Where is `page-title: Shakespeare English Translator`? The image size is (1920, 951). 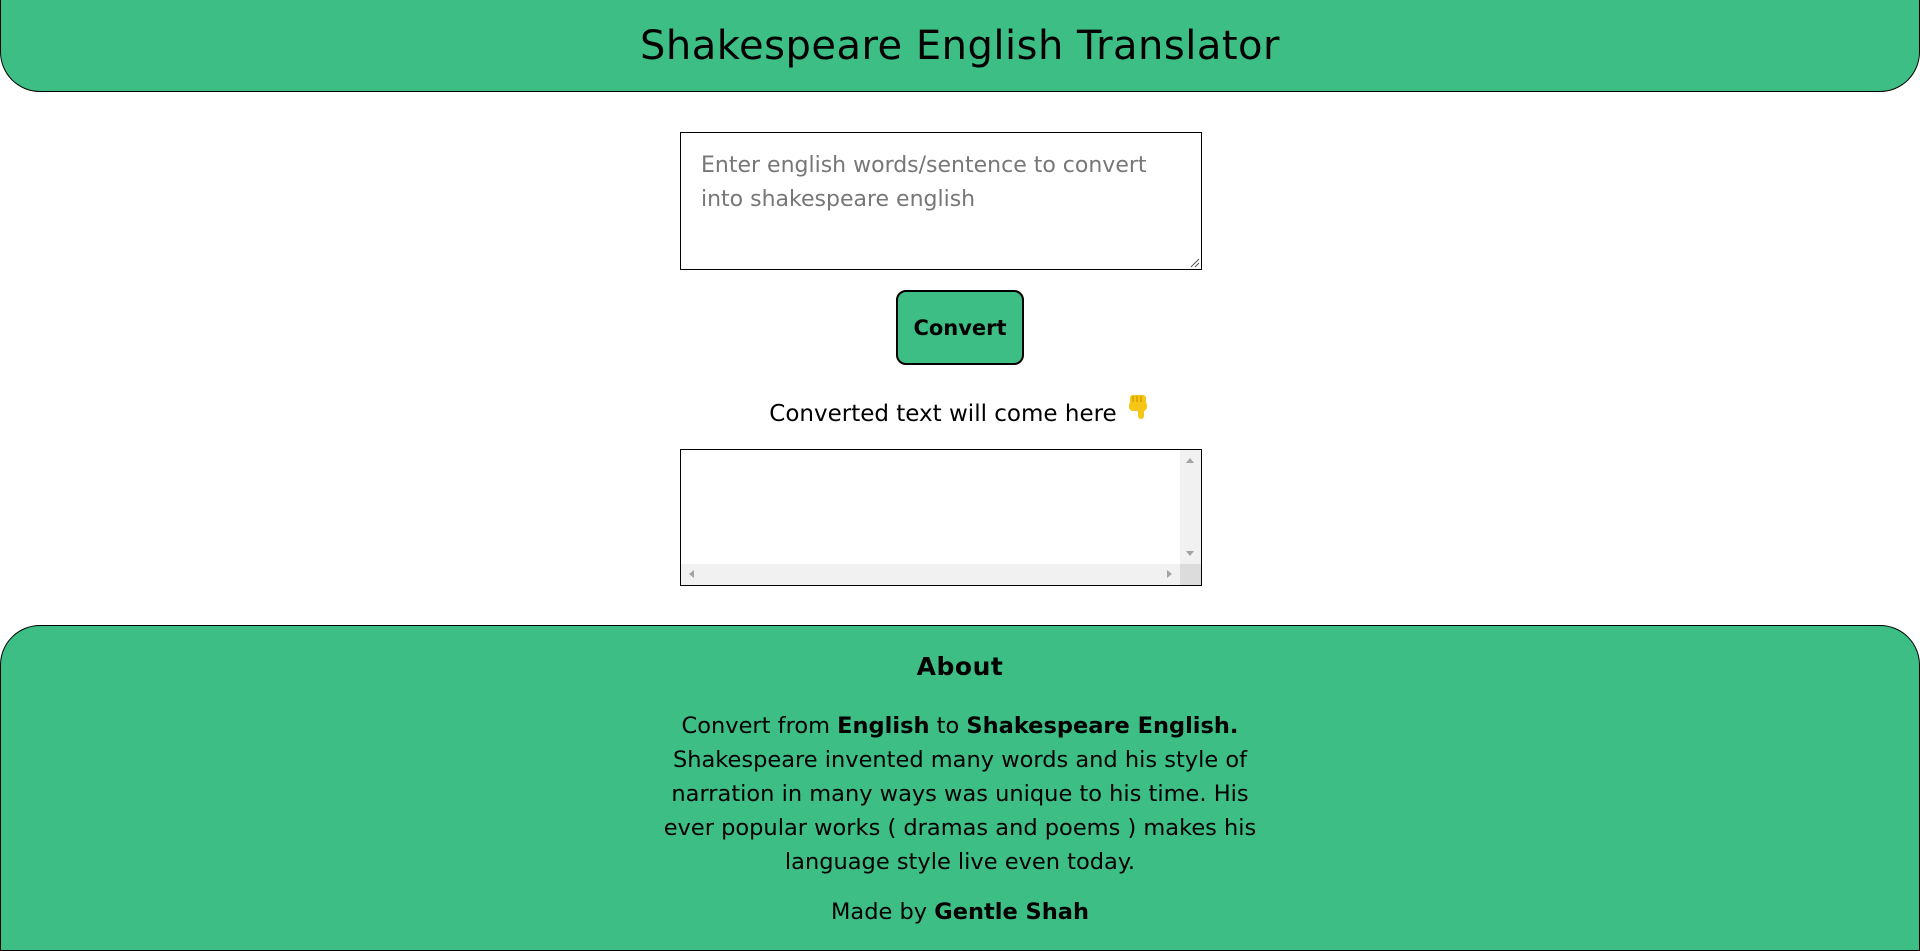
page-title: Shakespeare English Translator is located at coordinates (960, 45).